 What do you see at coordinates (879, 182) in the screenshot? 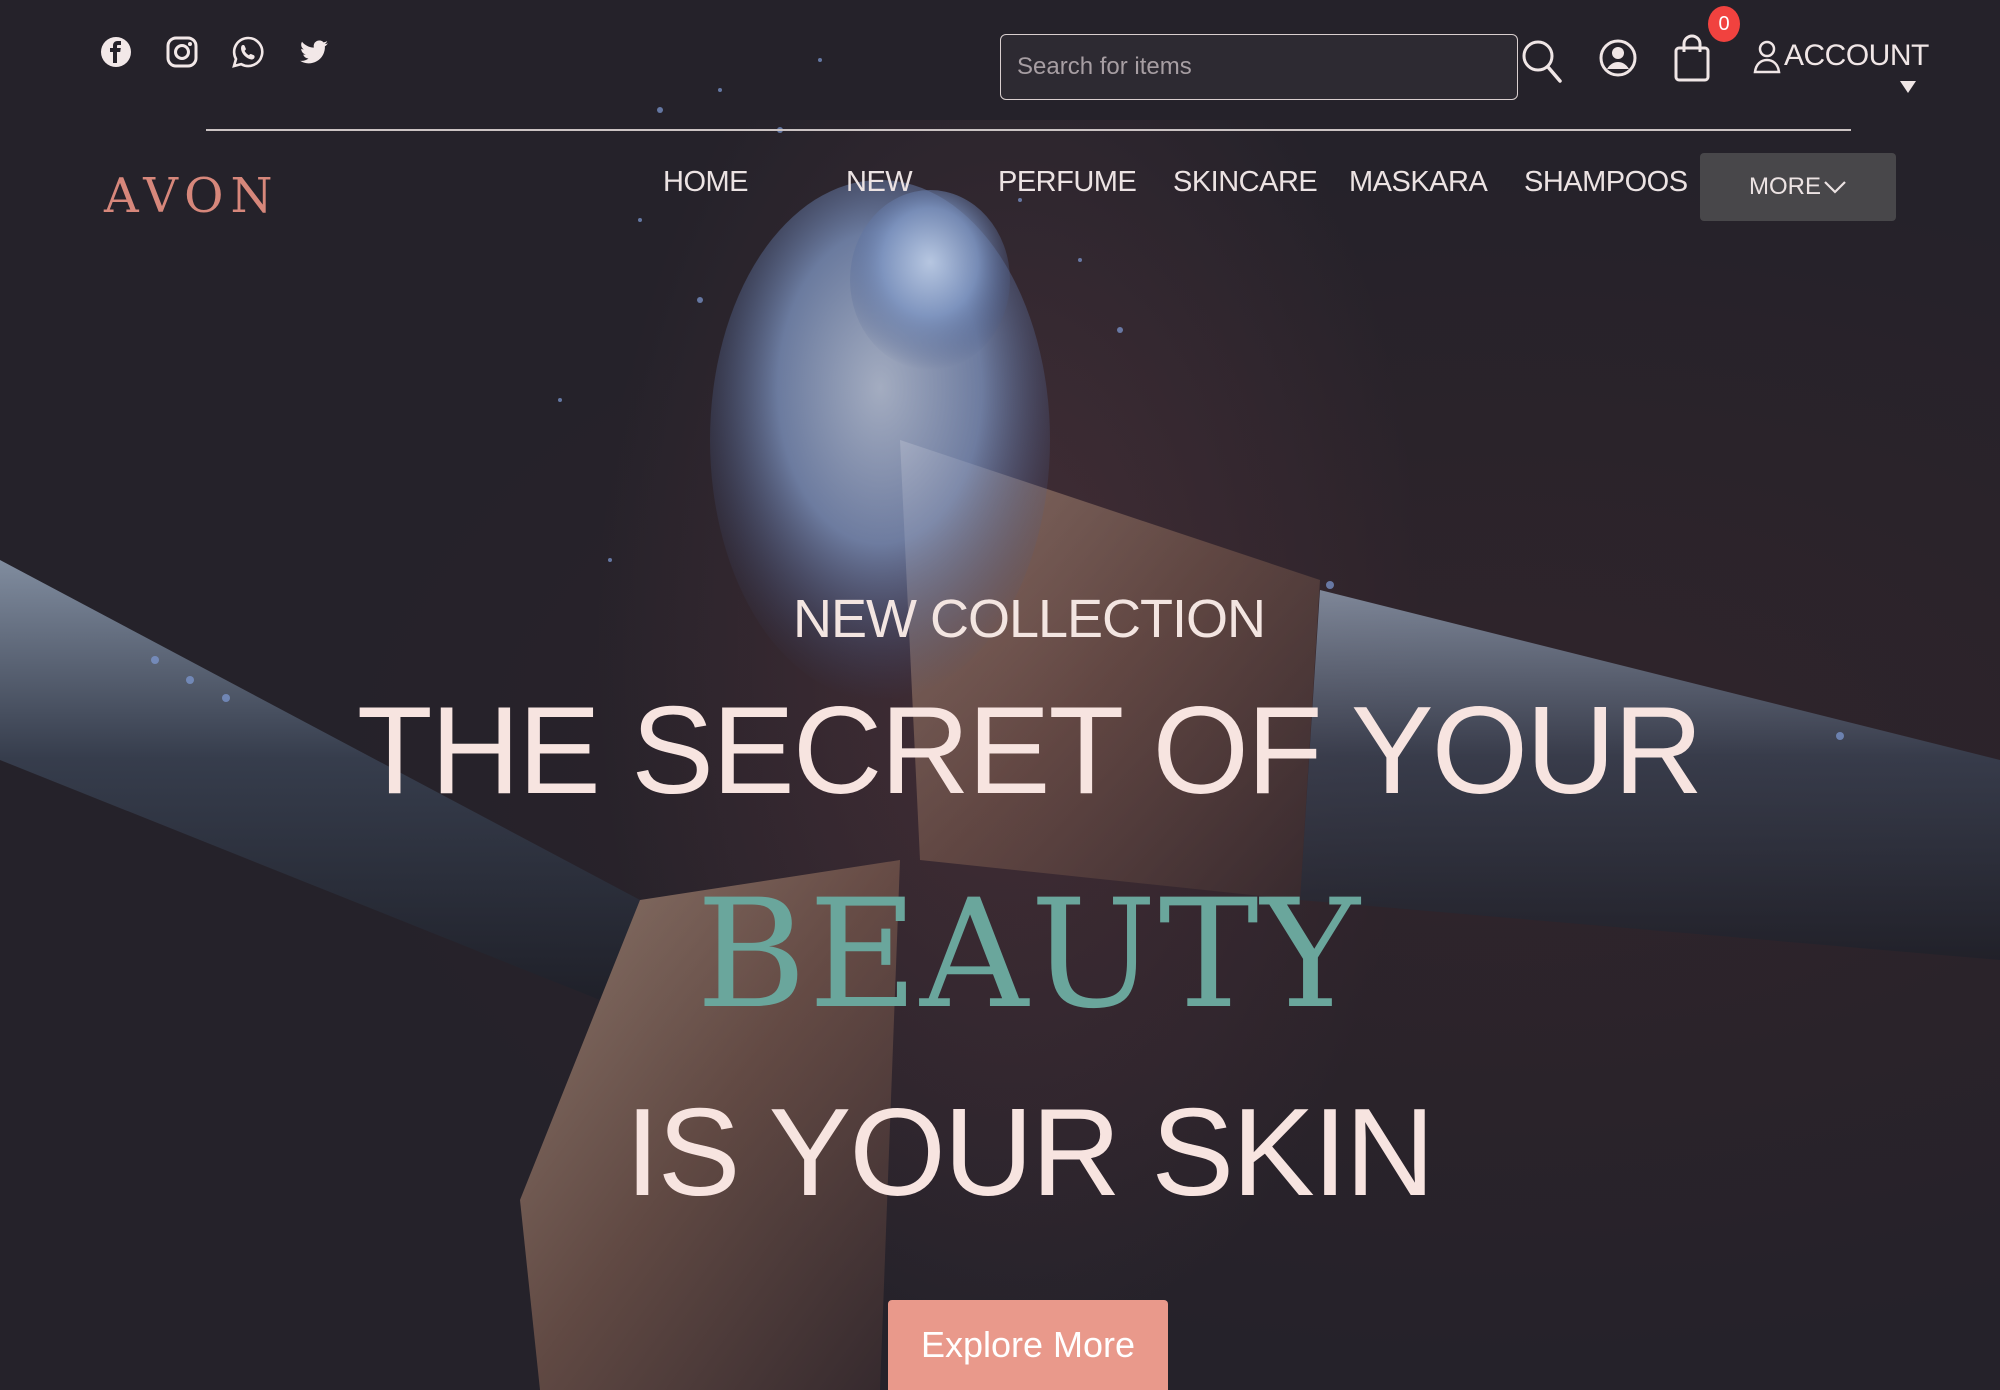
I see `nav-item-new: NEW` at bounding box center [879, 182].